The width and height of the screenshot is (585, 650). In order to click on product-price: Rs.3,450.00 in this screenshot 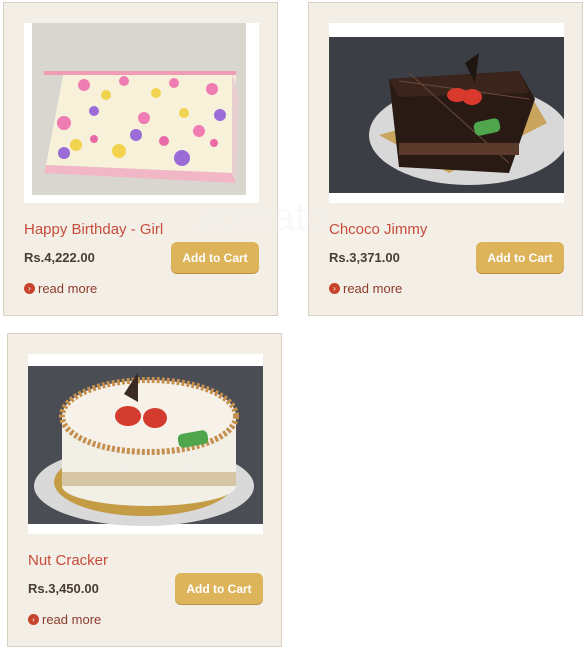, I will do `click(63, 588)`.